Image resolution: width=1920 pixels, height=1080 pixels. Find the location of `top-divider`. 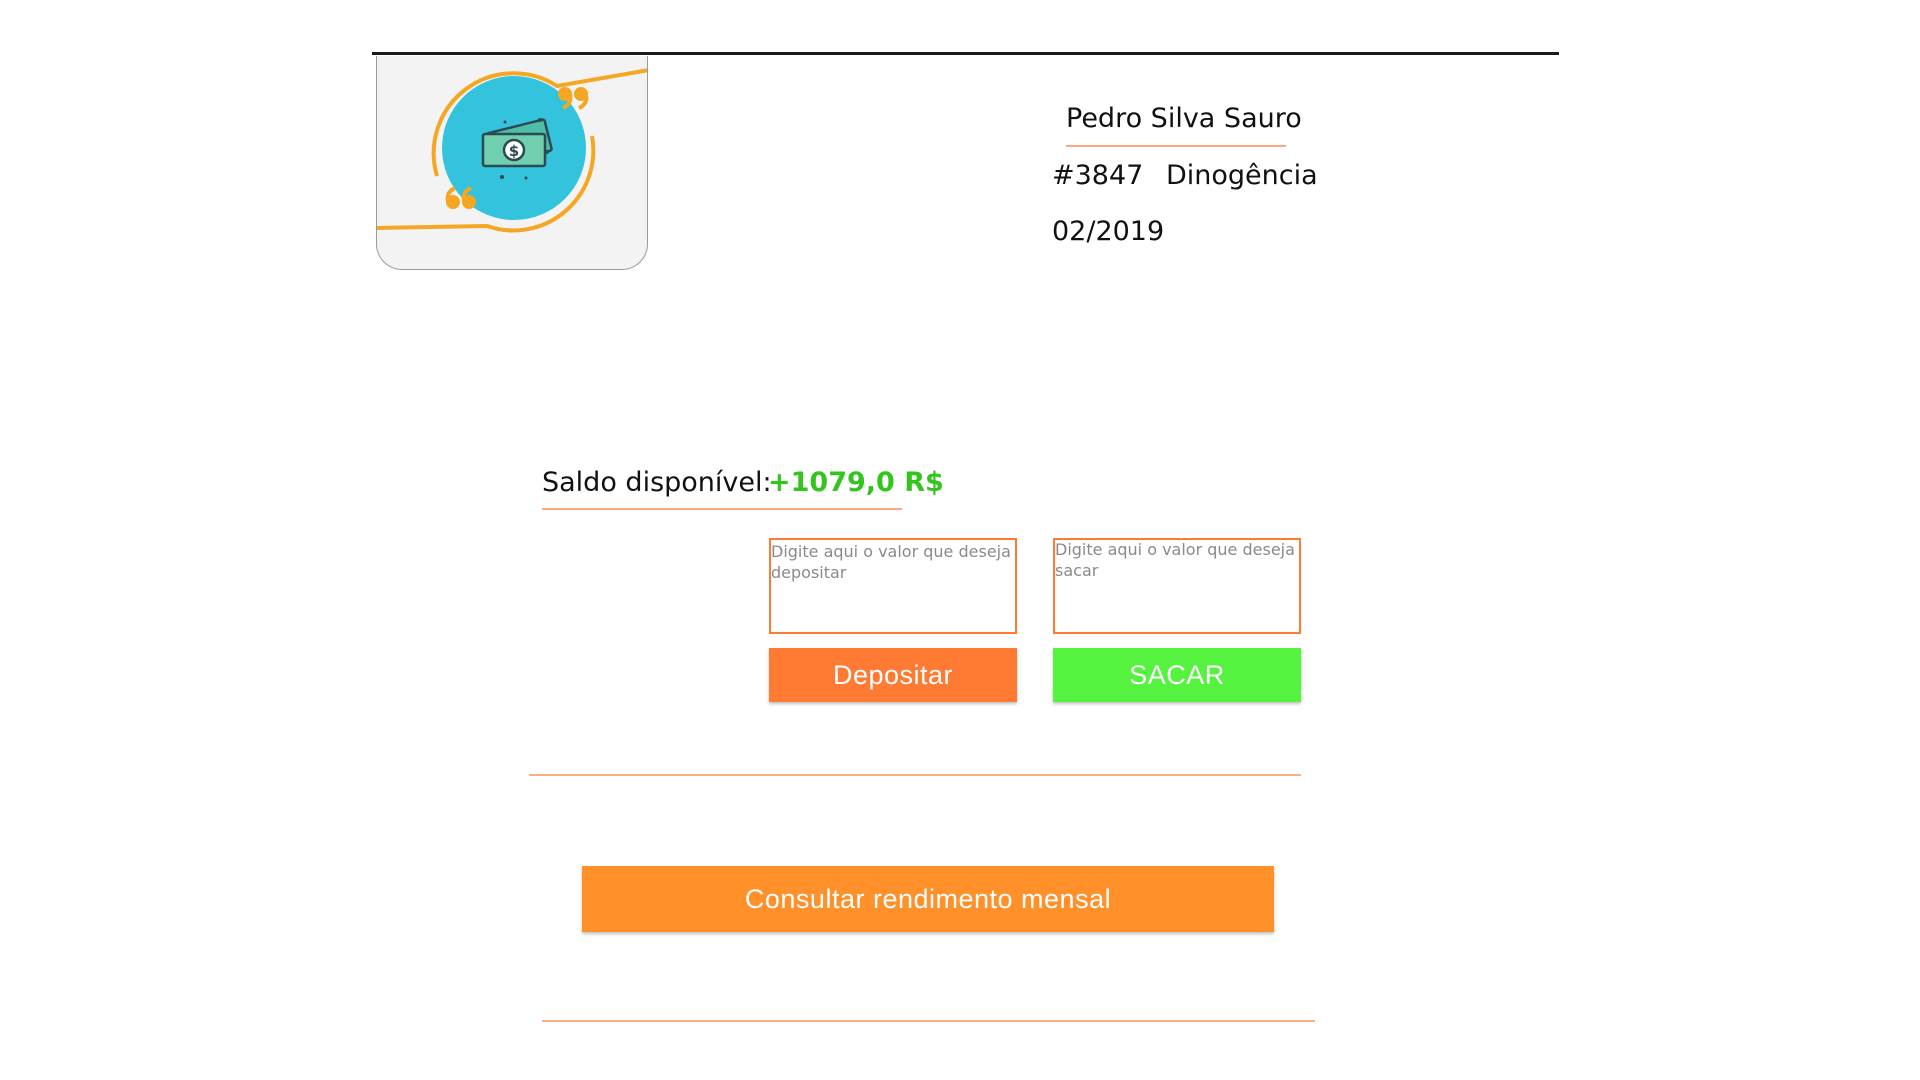

top-divider is located at coordinates (965, 53).